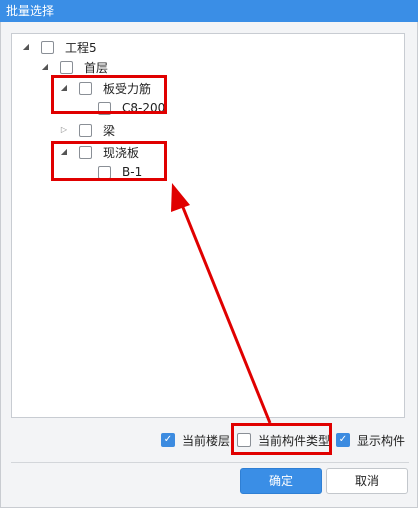  What do you see at coordinates (30, 11) in the screenshot?
I see `window-title: 批量选择` at bounding box center [30, 11].